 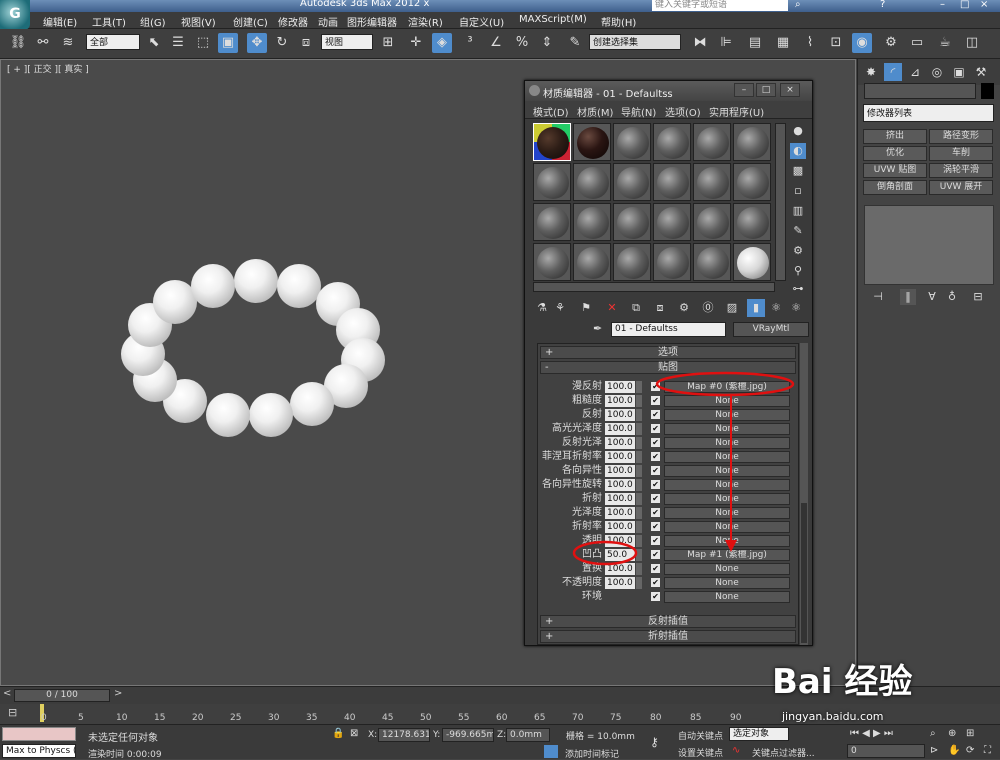 What do you see at coordinates (871, 733) in the screenshot?
I see `playback-controls: ⏮ ◀ ▶ ⏭` at bounding box center [871, 733].